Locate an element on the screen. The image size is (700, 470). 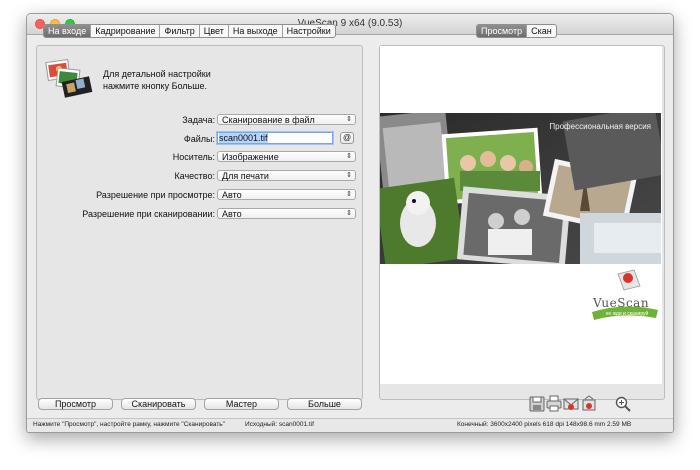
scan-button: Сканировать is located at coordinates (158, 404).